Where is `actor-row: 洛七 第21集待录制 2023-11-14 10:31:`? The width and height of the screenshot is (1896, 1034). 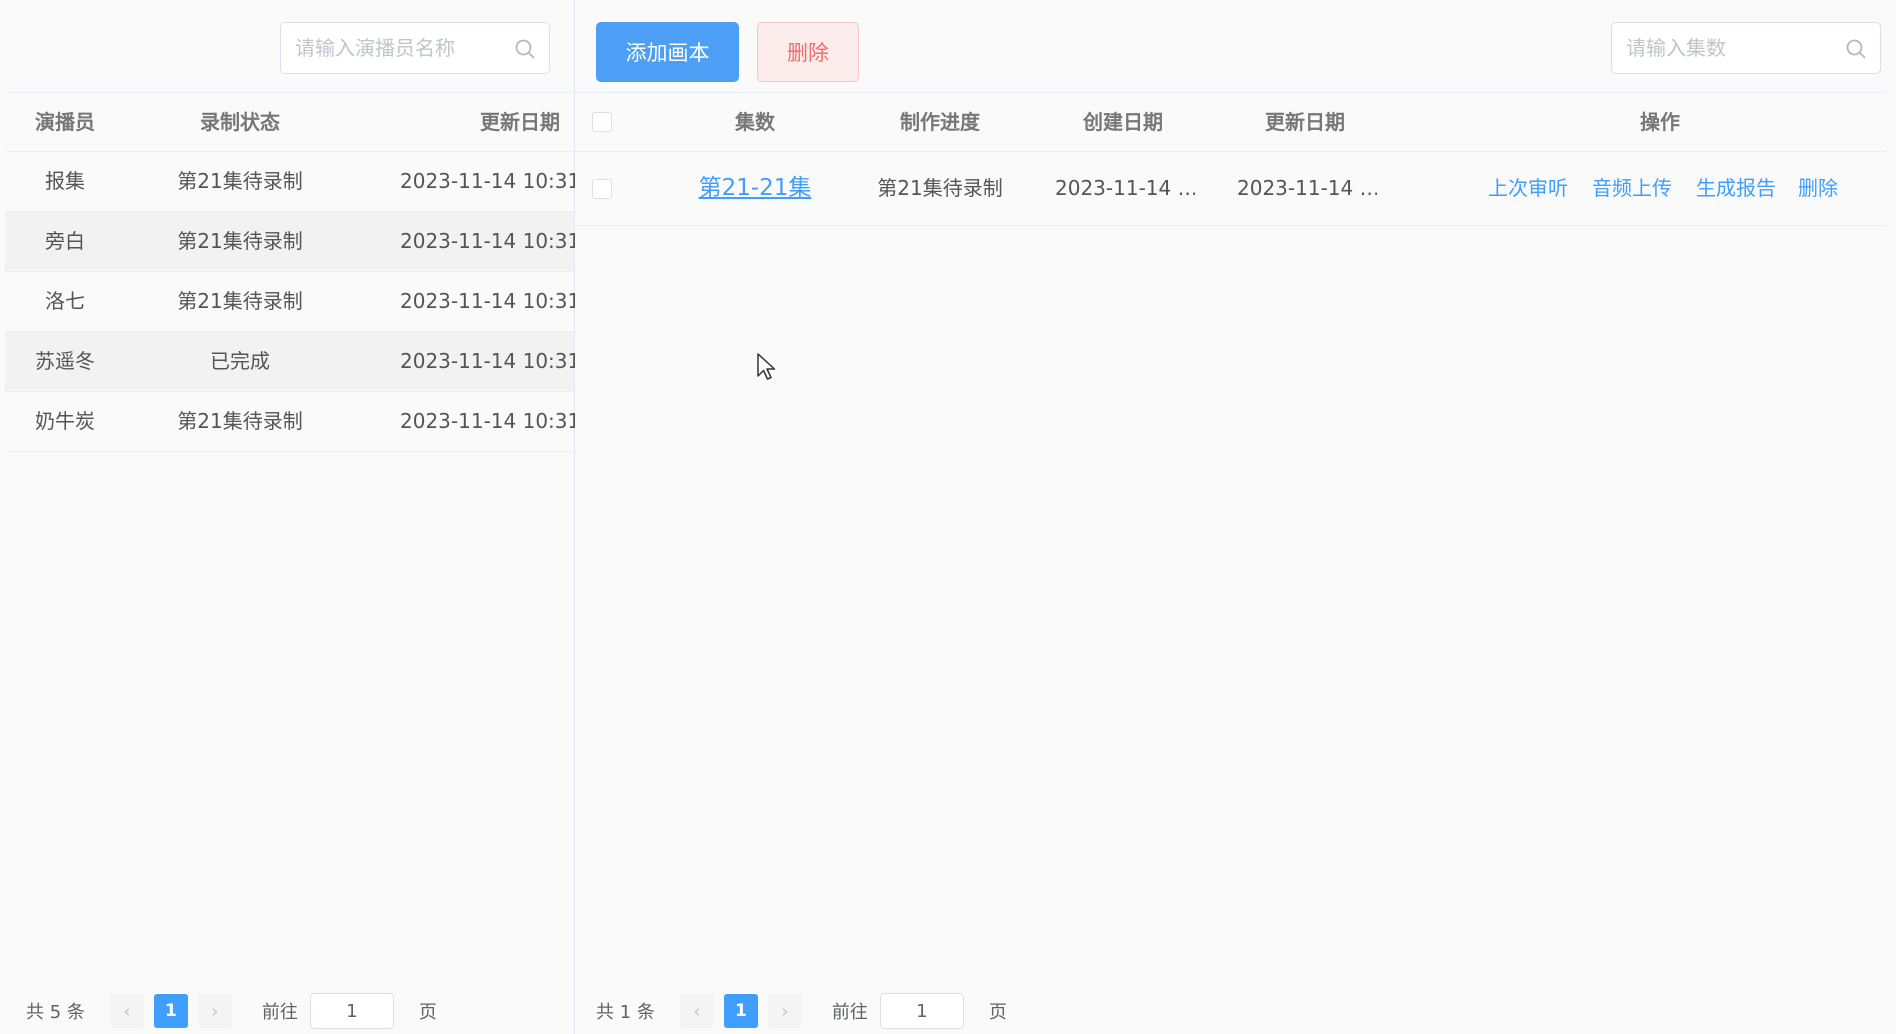 actor-row: 洛七 第21集待录制 2023-11-14 10:31: is located at coordinates (290, 302).